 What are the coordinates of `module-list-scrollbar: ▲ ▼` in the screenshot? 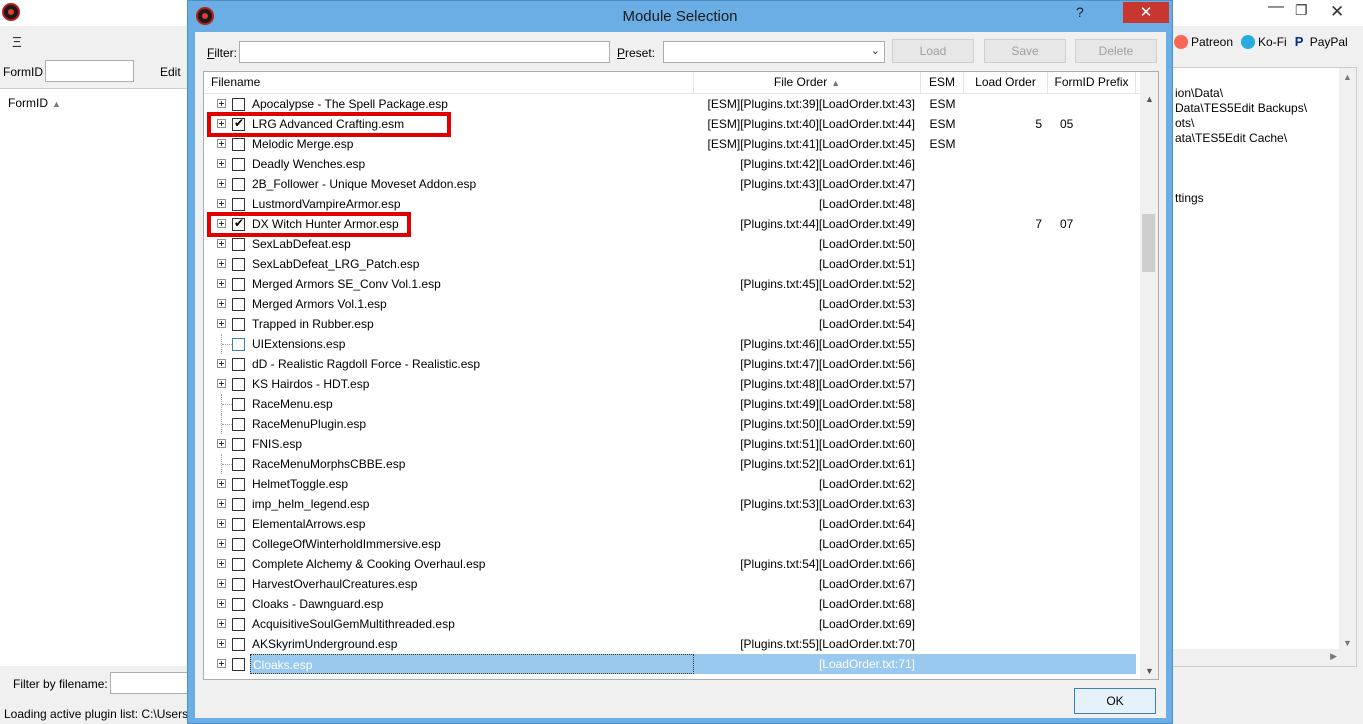 It's located at (1149, 375).